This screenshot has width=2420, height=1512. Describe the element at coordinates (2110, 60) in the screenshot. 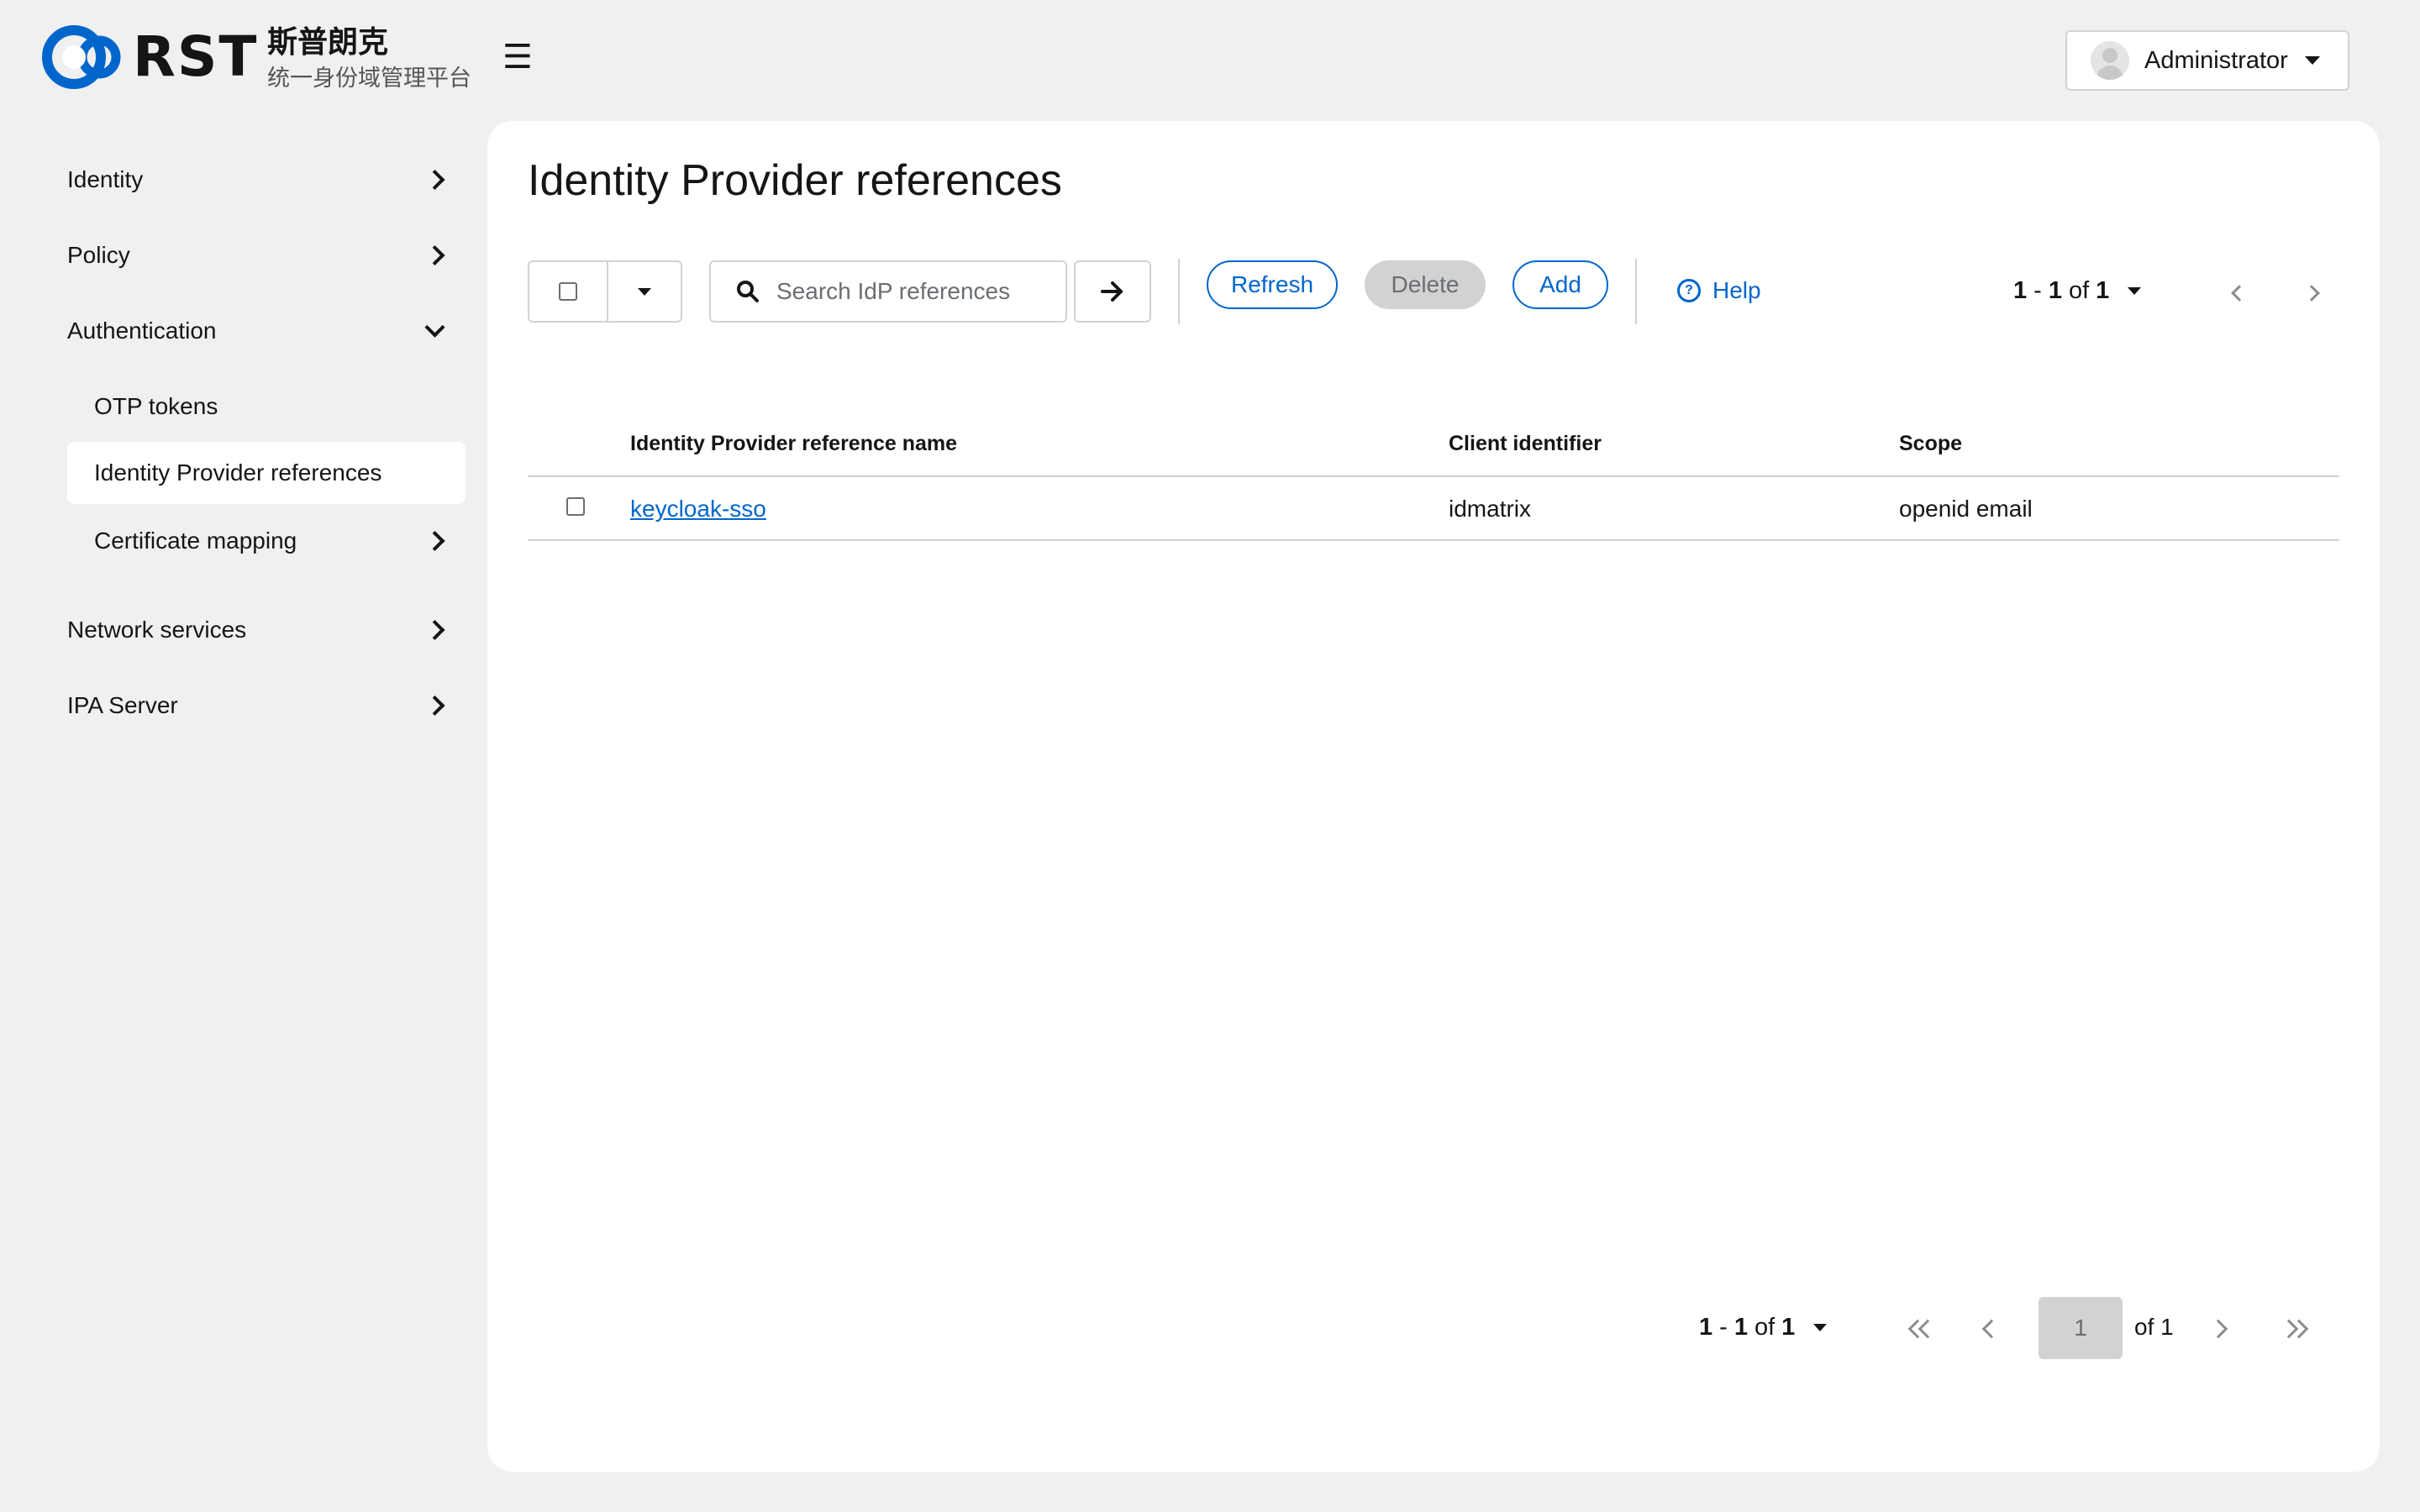

I see `avatar` at that location.